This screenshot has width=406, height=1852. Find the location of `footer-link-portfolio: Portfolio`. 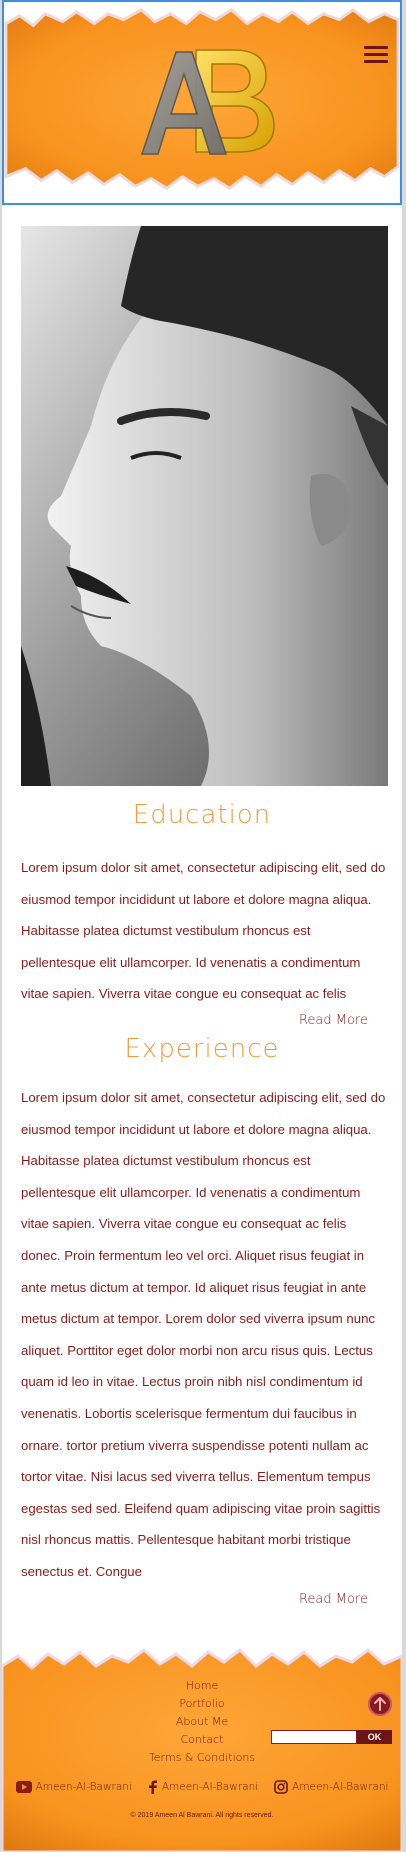

footer-link-portfolio: Portfolio is located at coordinates (202, 1704).